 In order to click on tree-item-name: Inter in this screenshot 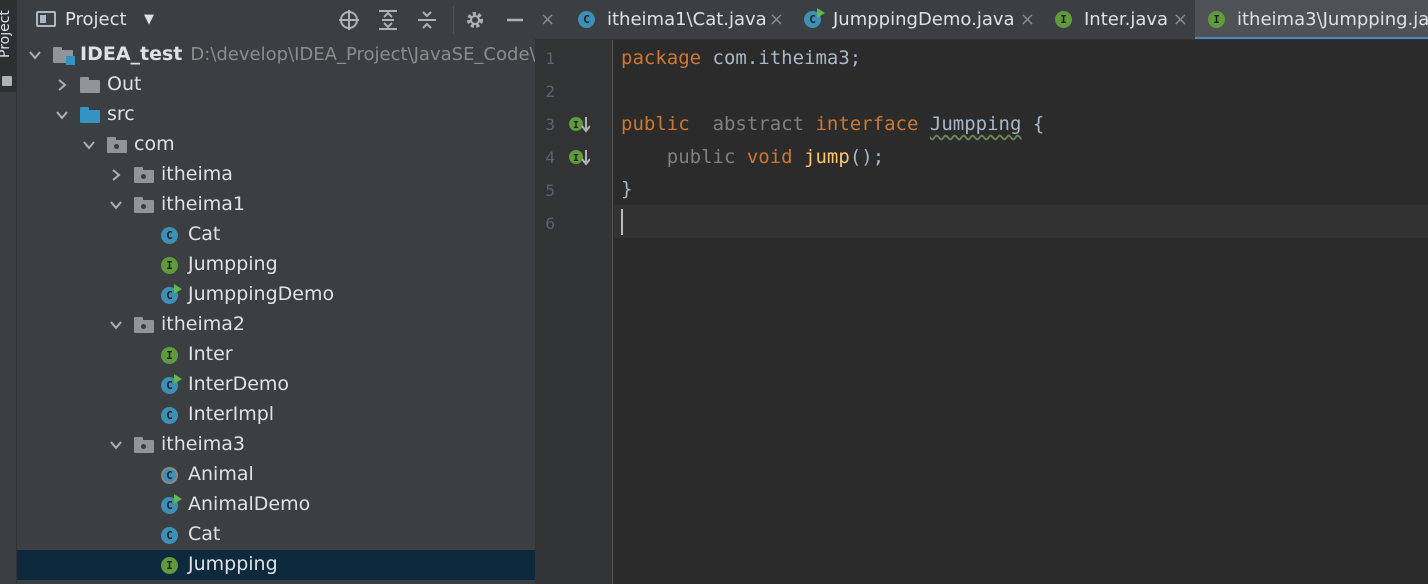, I will do `click(210, 354)`.